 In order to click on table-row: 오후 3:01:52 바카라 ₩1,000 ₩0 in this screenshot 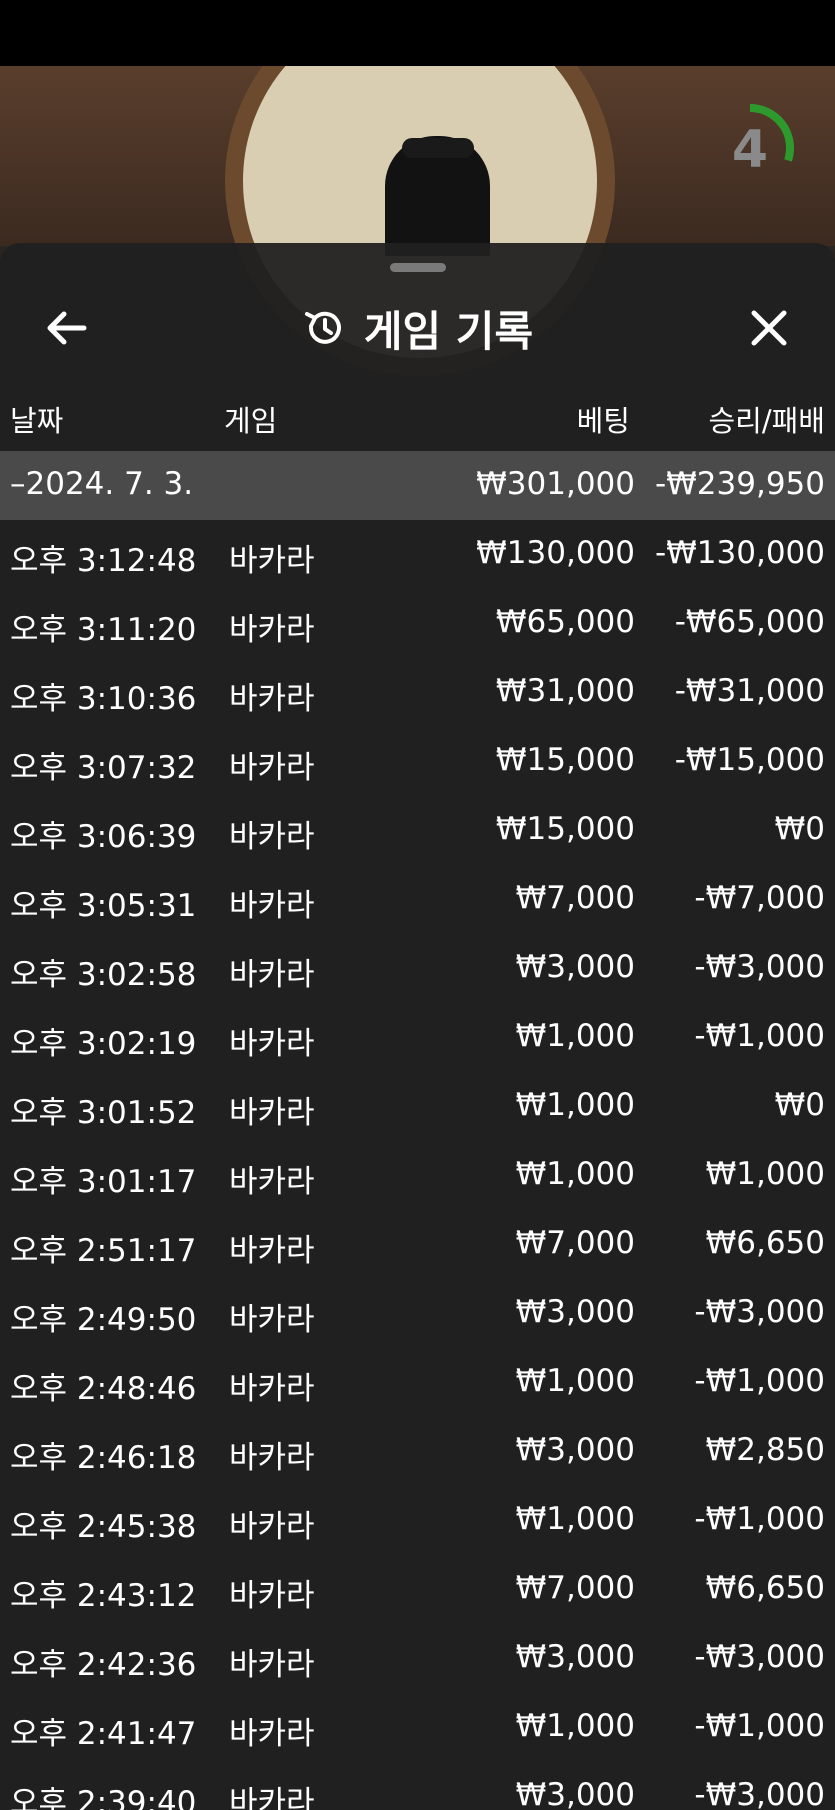, I will do `click(417, 1106)`.